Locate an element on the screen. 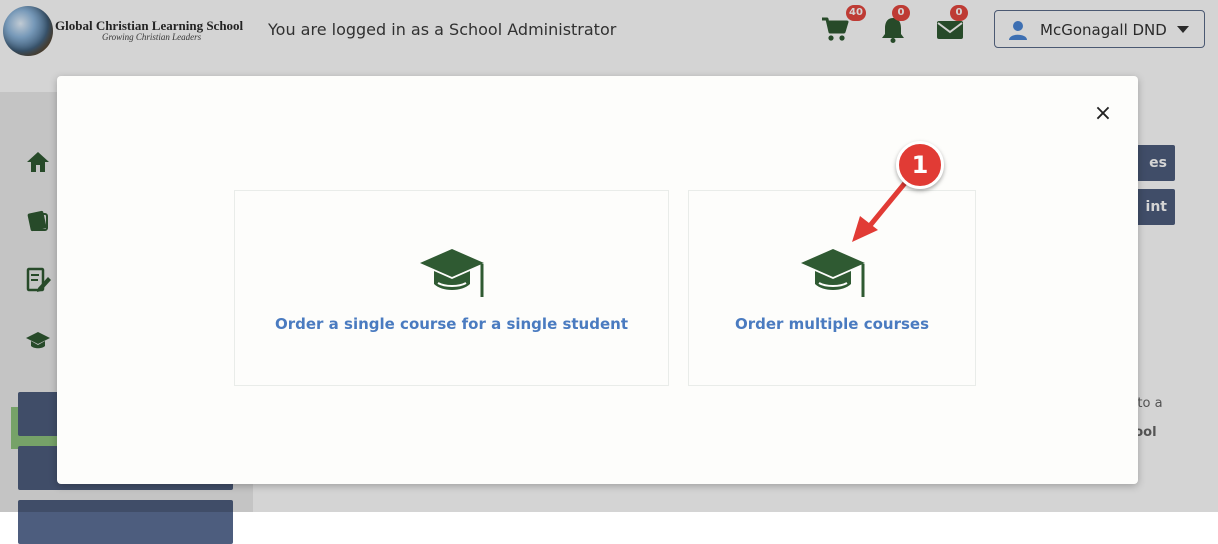  annotation-arrow is located at coordinates (880, 211).